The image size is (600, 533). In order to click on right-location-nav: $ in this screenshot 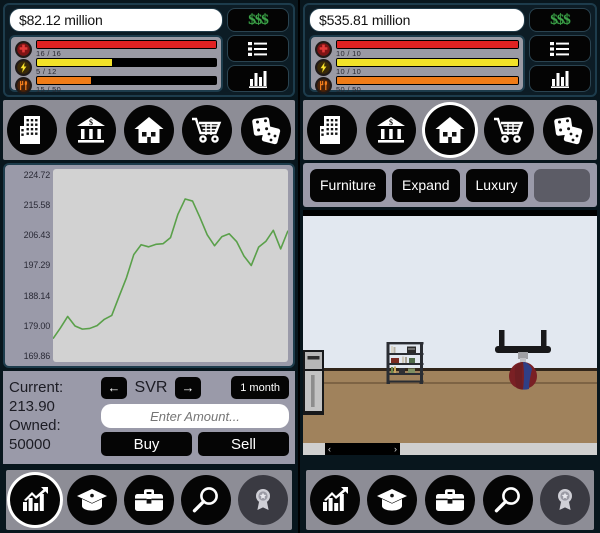, I will do `click(450, 130)`.